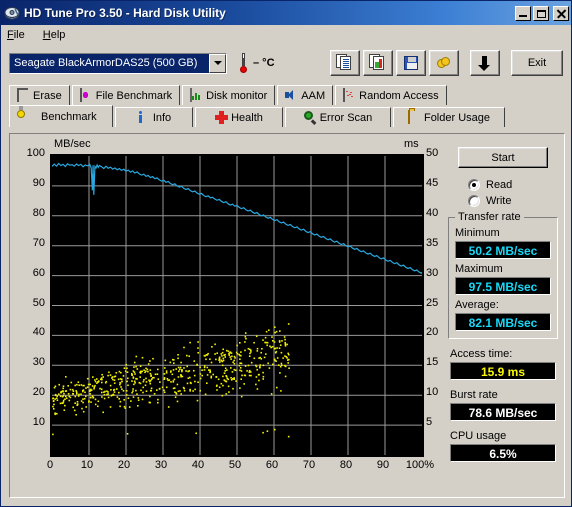 The image size is (572, 507). I want to click on transfer-rate-legend: Transfer rate, so click(489, 217).